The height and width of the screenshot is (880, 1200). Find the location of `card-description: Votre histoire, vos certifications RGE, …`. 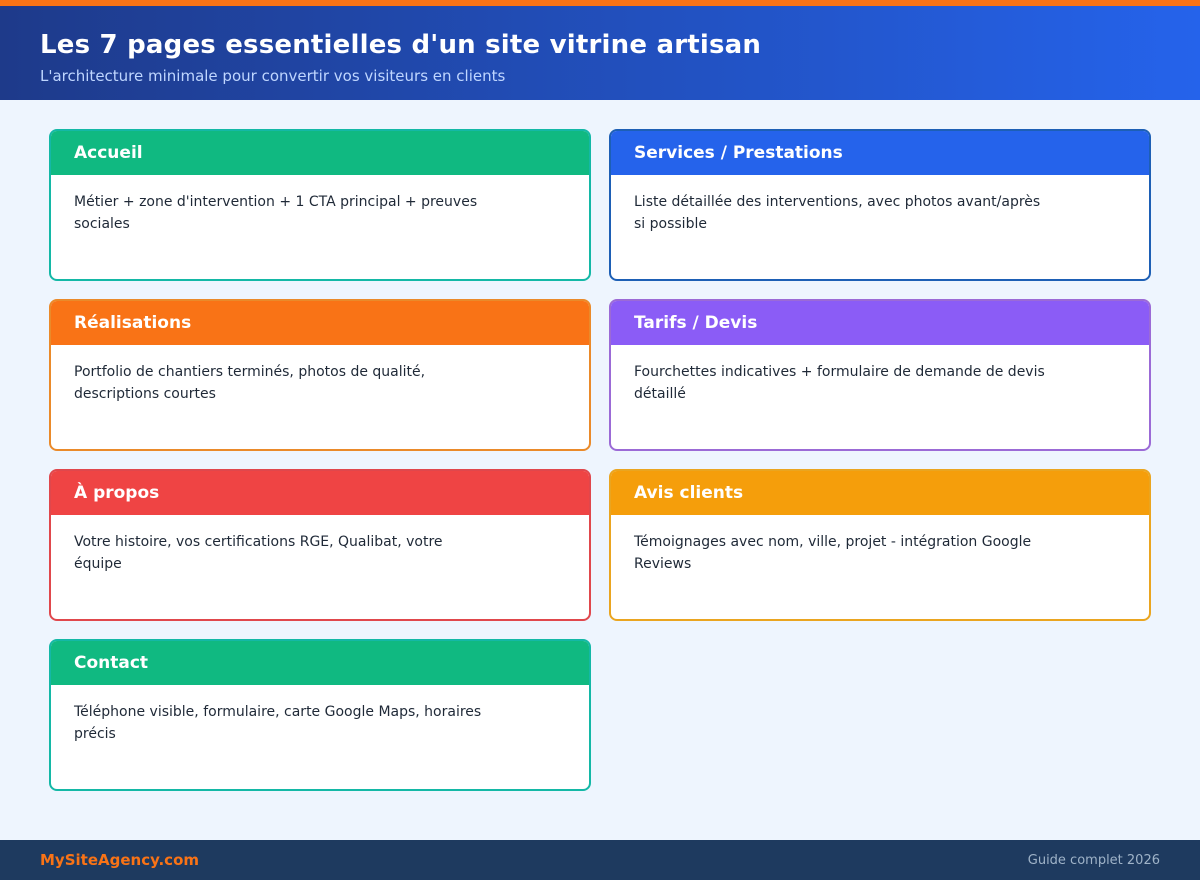

card-description: Votre histoire, vos certifications RGE, … is located at coordinates (258, 553).